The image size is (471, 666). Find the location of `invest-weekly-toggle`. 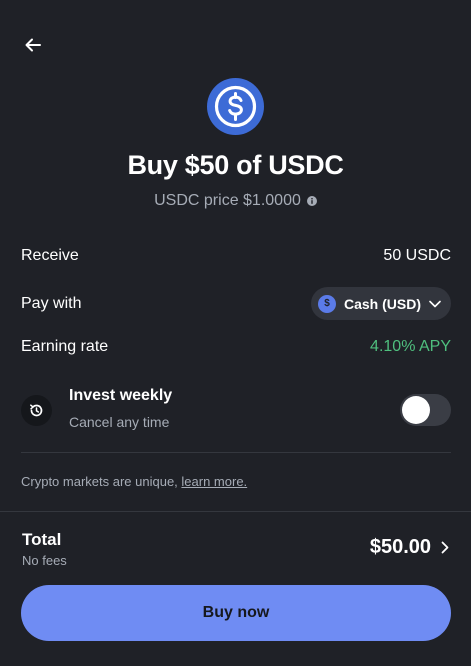

invest-weekly-toggle is located at coordinates (425, 410).